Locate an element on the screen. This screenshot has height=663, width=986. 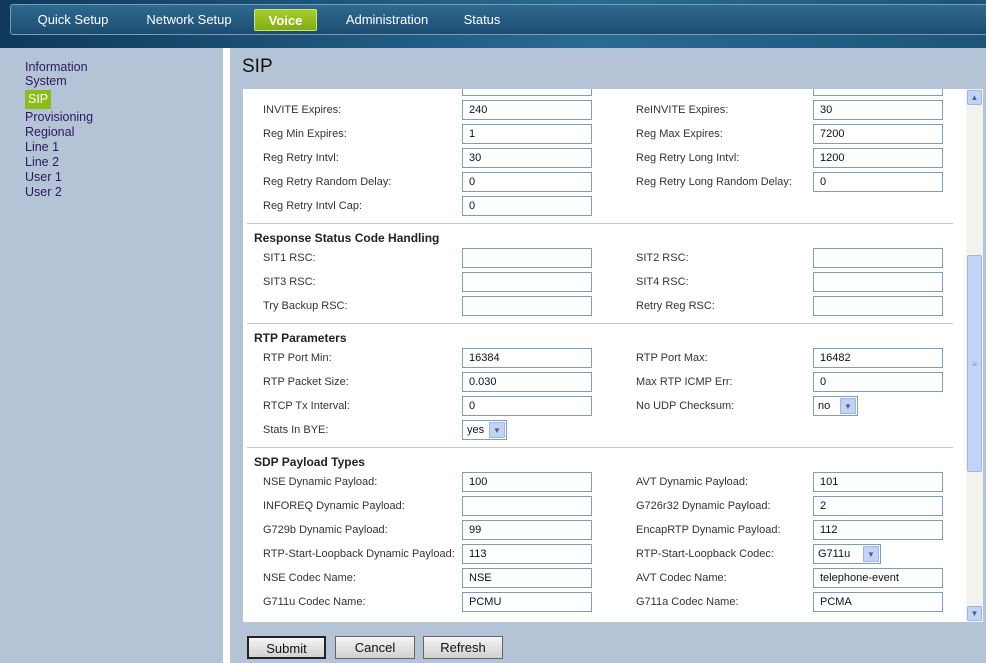
setting-row: RTP Port Min: 16384 RTP Port Max: 16482 is located at coordinates (600, 358).